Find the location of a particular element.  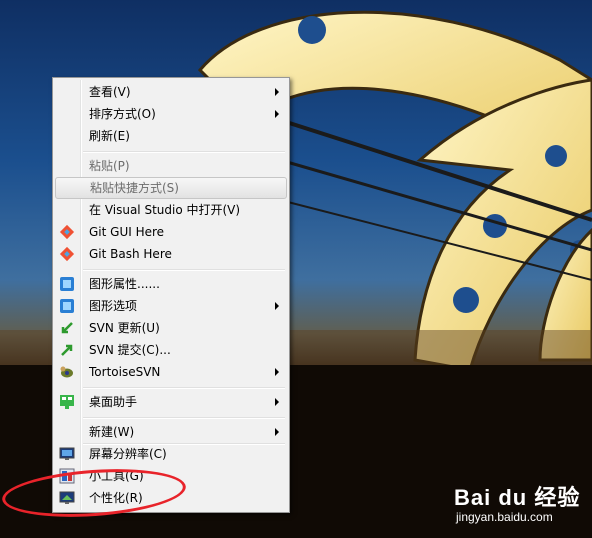

menu-item-label: 粘贴快捷方式(S) is located at coordinates (134, 188).